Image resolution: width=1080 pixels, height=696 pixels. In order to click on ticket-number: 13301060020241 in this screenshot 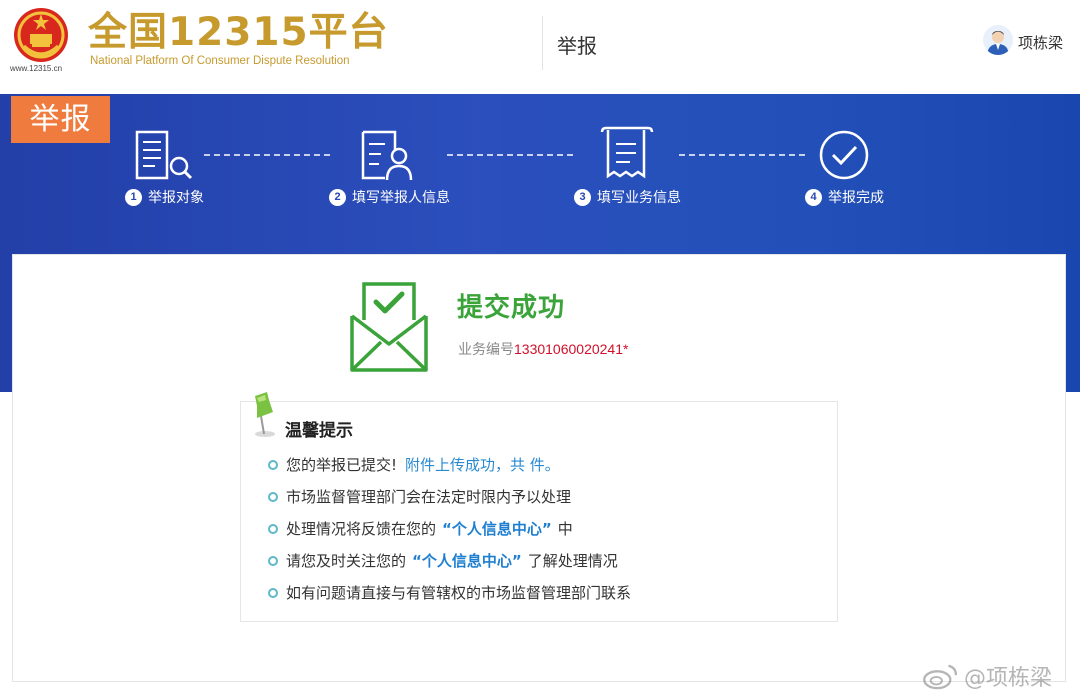, I will do `click(568, 349)`.